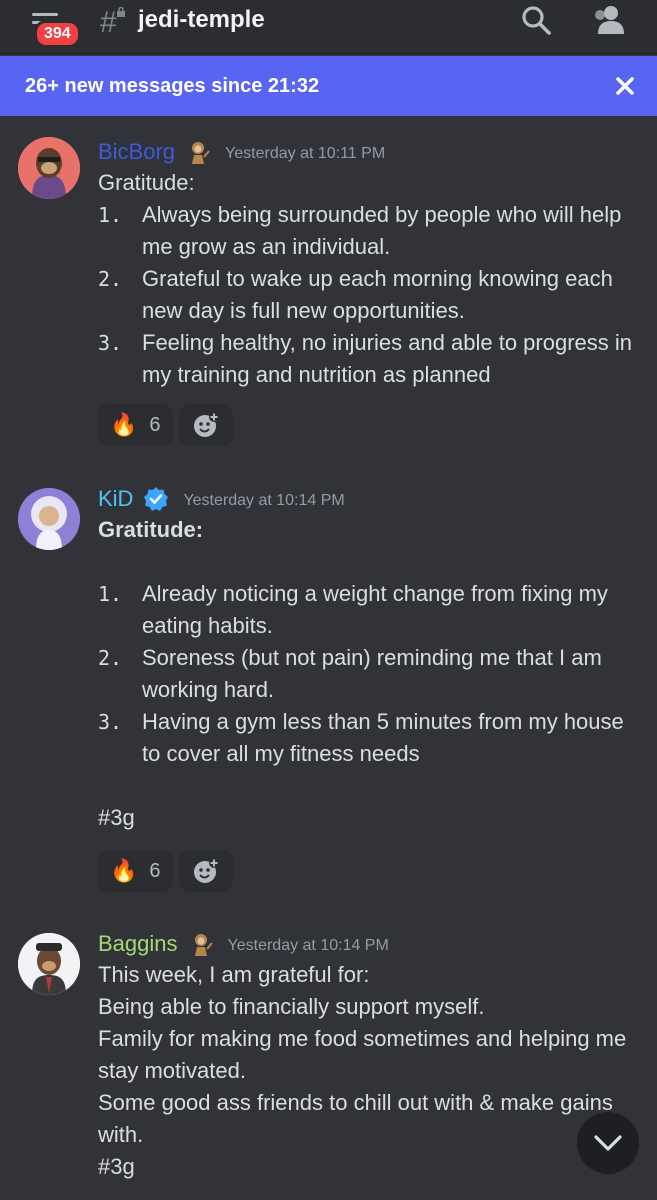 This screenshot has width=657, height=1200. Describe the element at coordinates (328, 27) in the screenshot. I see `channel-header: 394 # jedi-temple` at that location.